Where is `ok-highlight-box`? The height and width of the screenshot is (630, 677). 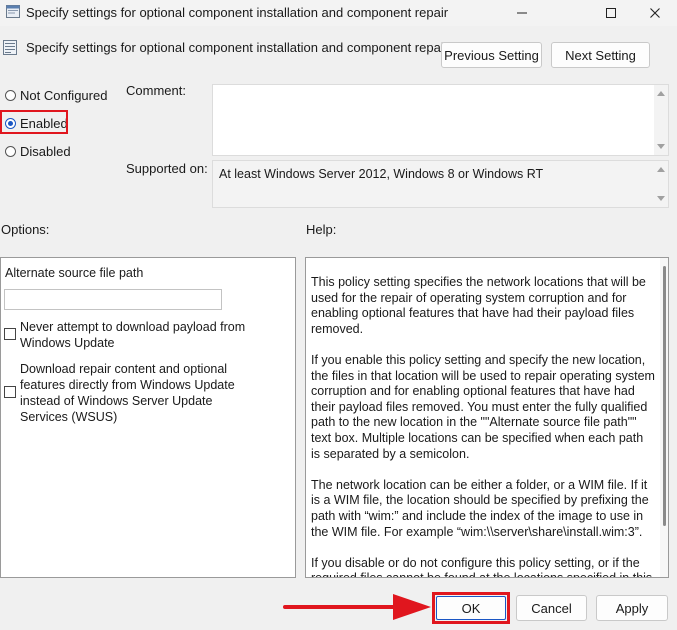 ok-highlight-box is located at coordinates (471, 608).